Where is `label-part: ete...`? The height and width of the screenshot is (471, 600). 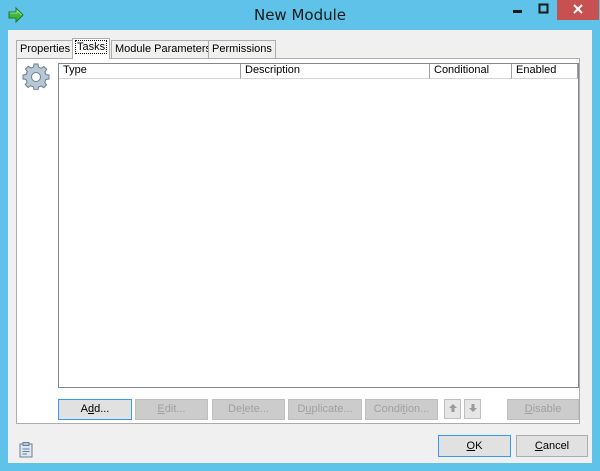
label-part: ete... is located at coordinates (256, 409).